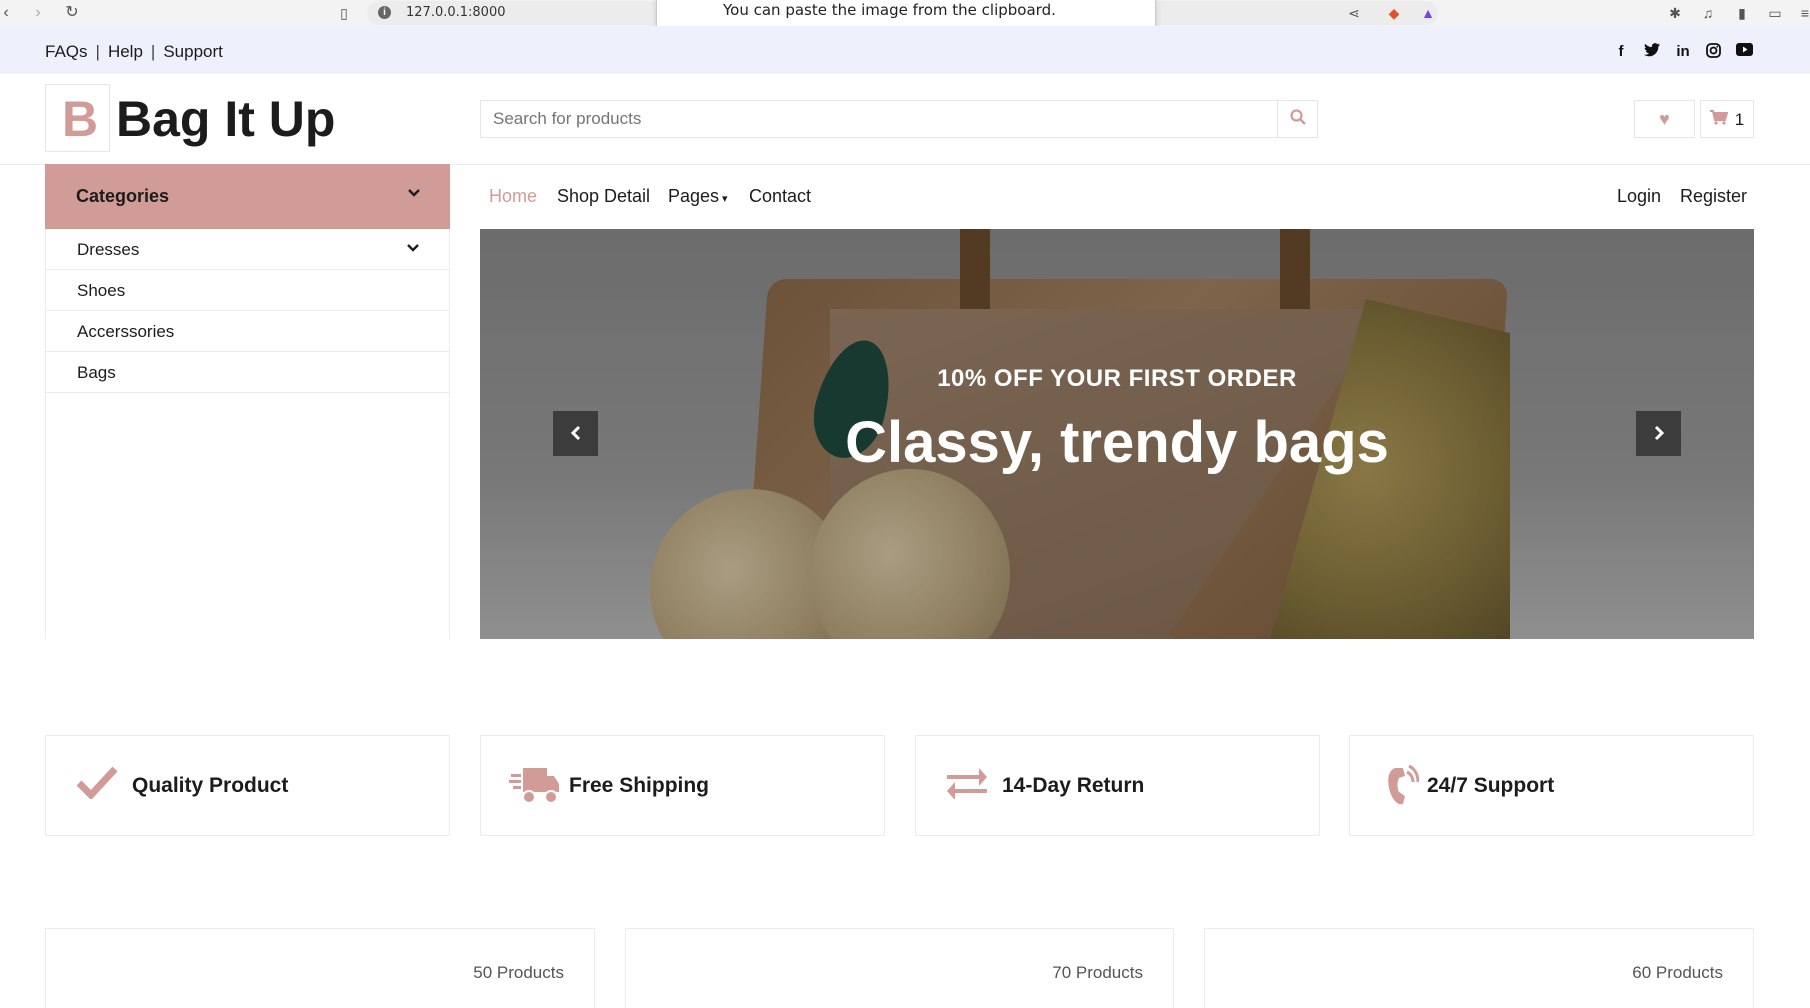  What do you see at coordinates (247, 331) in the screenshot?
I see `category-item-accessories: Accerssories` at bounding box center [247, 331].